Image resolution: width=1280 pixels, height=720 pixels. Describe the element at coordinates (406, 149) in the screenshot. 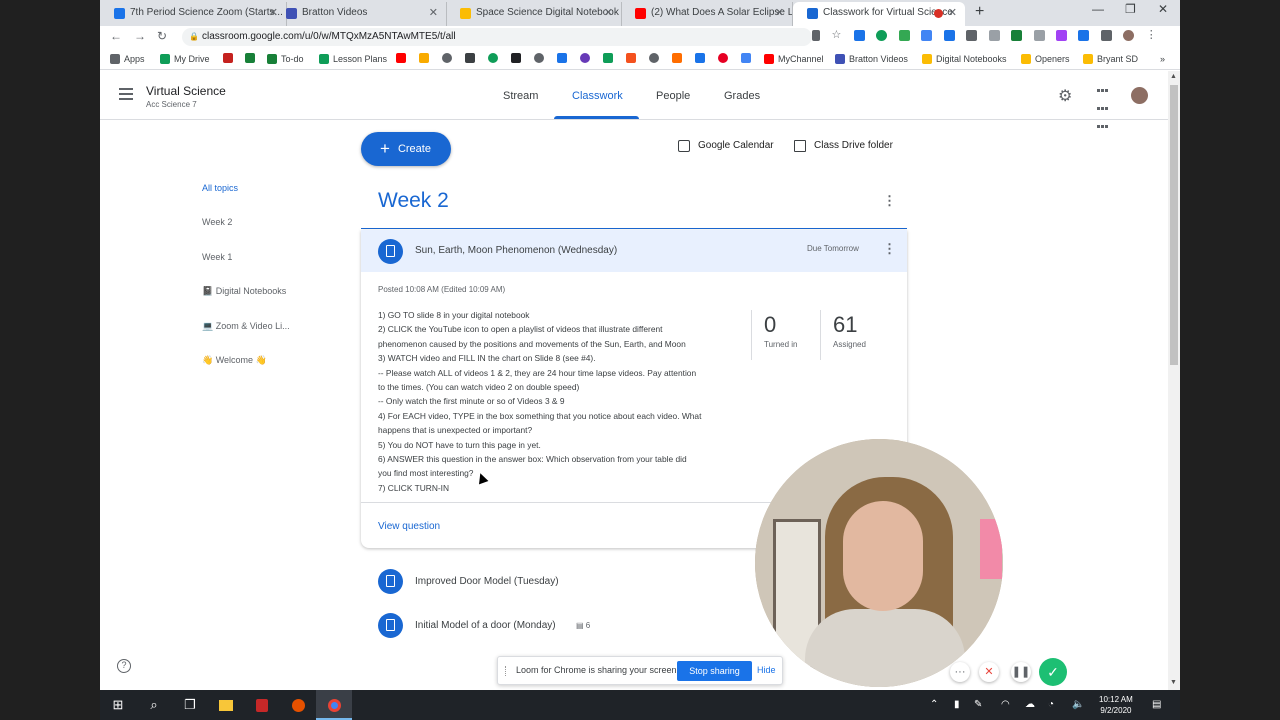

I see `create-button: + Create` at that location.